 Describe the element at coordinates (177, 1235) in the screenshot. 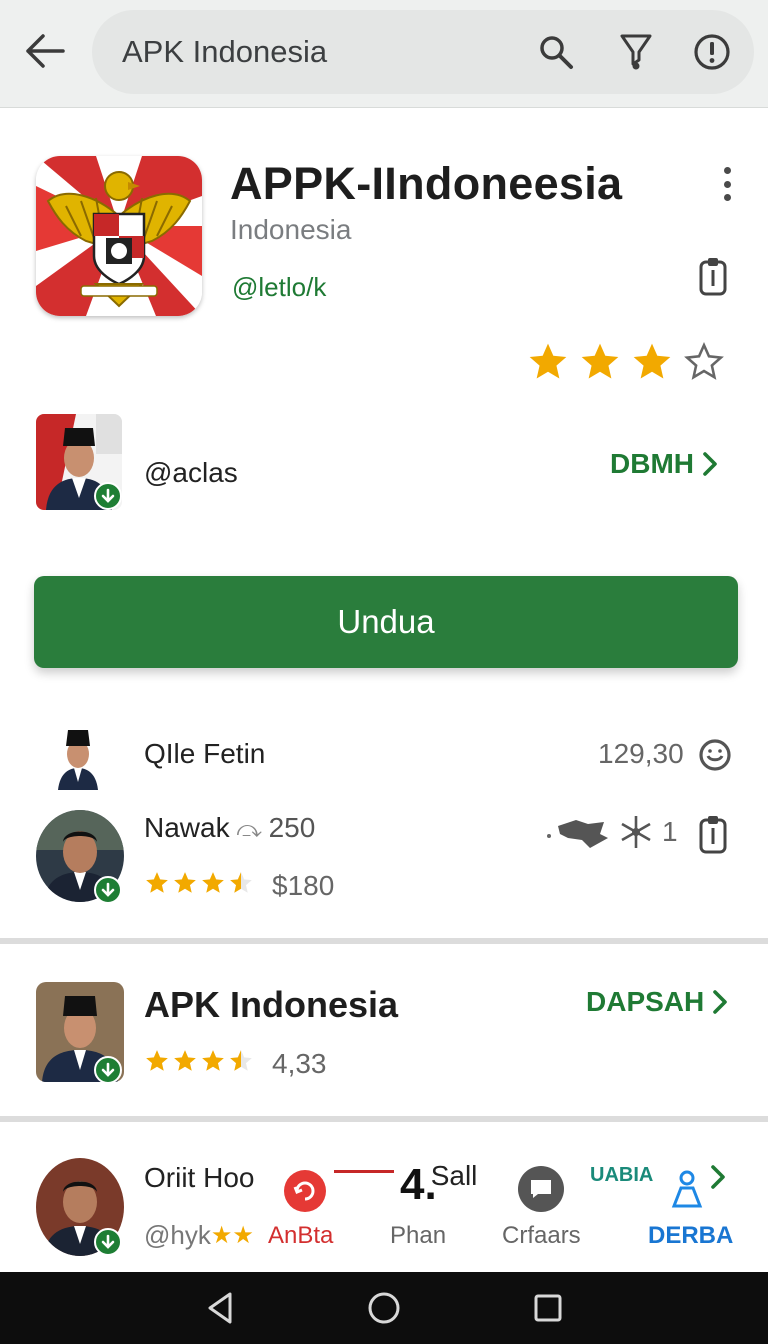

I see `list-item-handle: @hyk` at that location.